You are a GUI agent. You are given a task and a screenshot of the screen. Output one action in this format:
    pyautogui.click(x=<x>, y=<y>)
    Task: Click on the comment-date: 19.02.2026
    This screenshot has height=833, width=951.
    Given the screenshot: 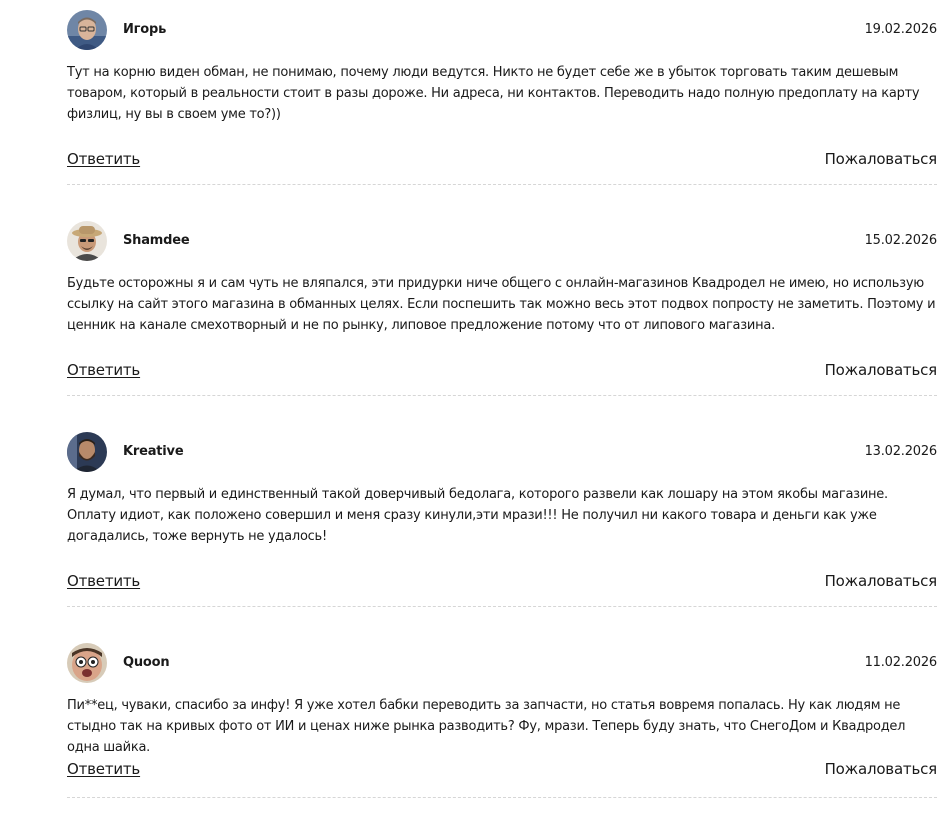 What is the action you would take?
    pyautogui.click(x=901, y=29)
    